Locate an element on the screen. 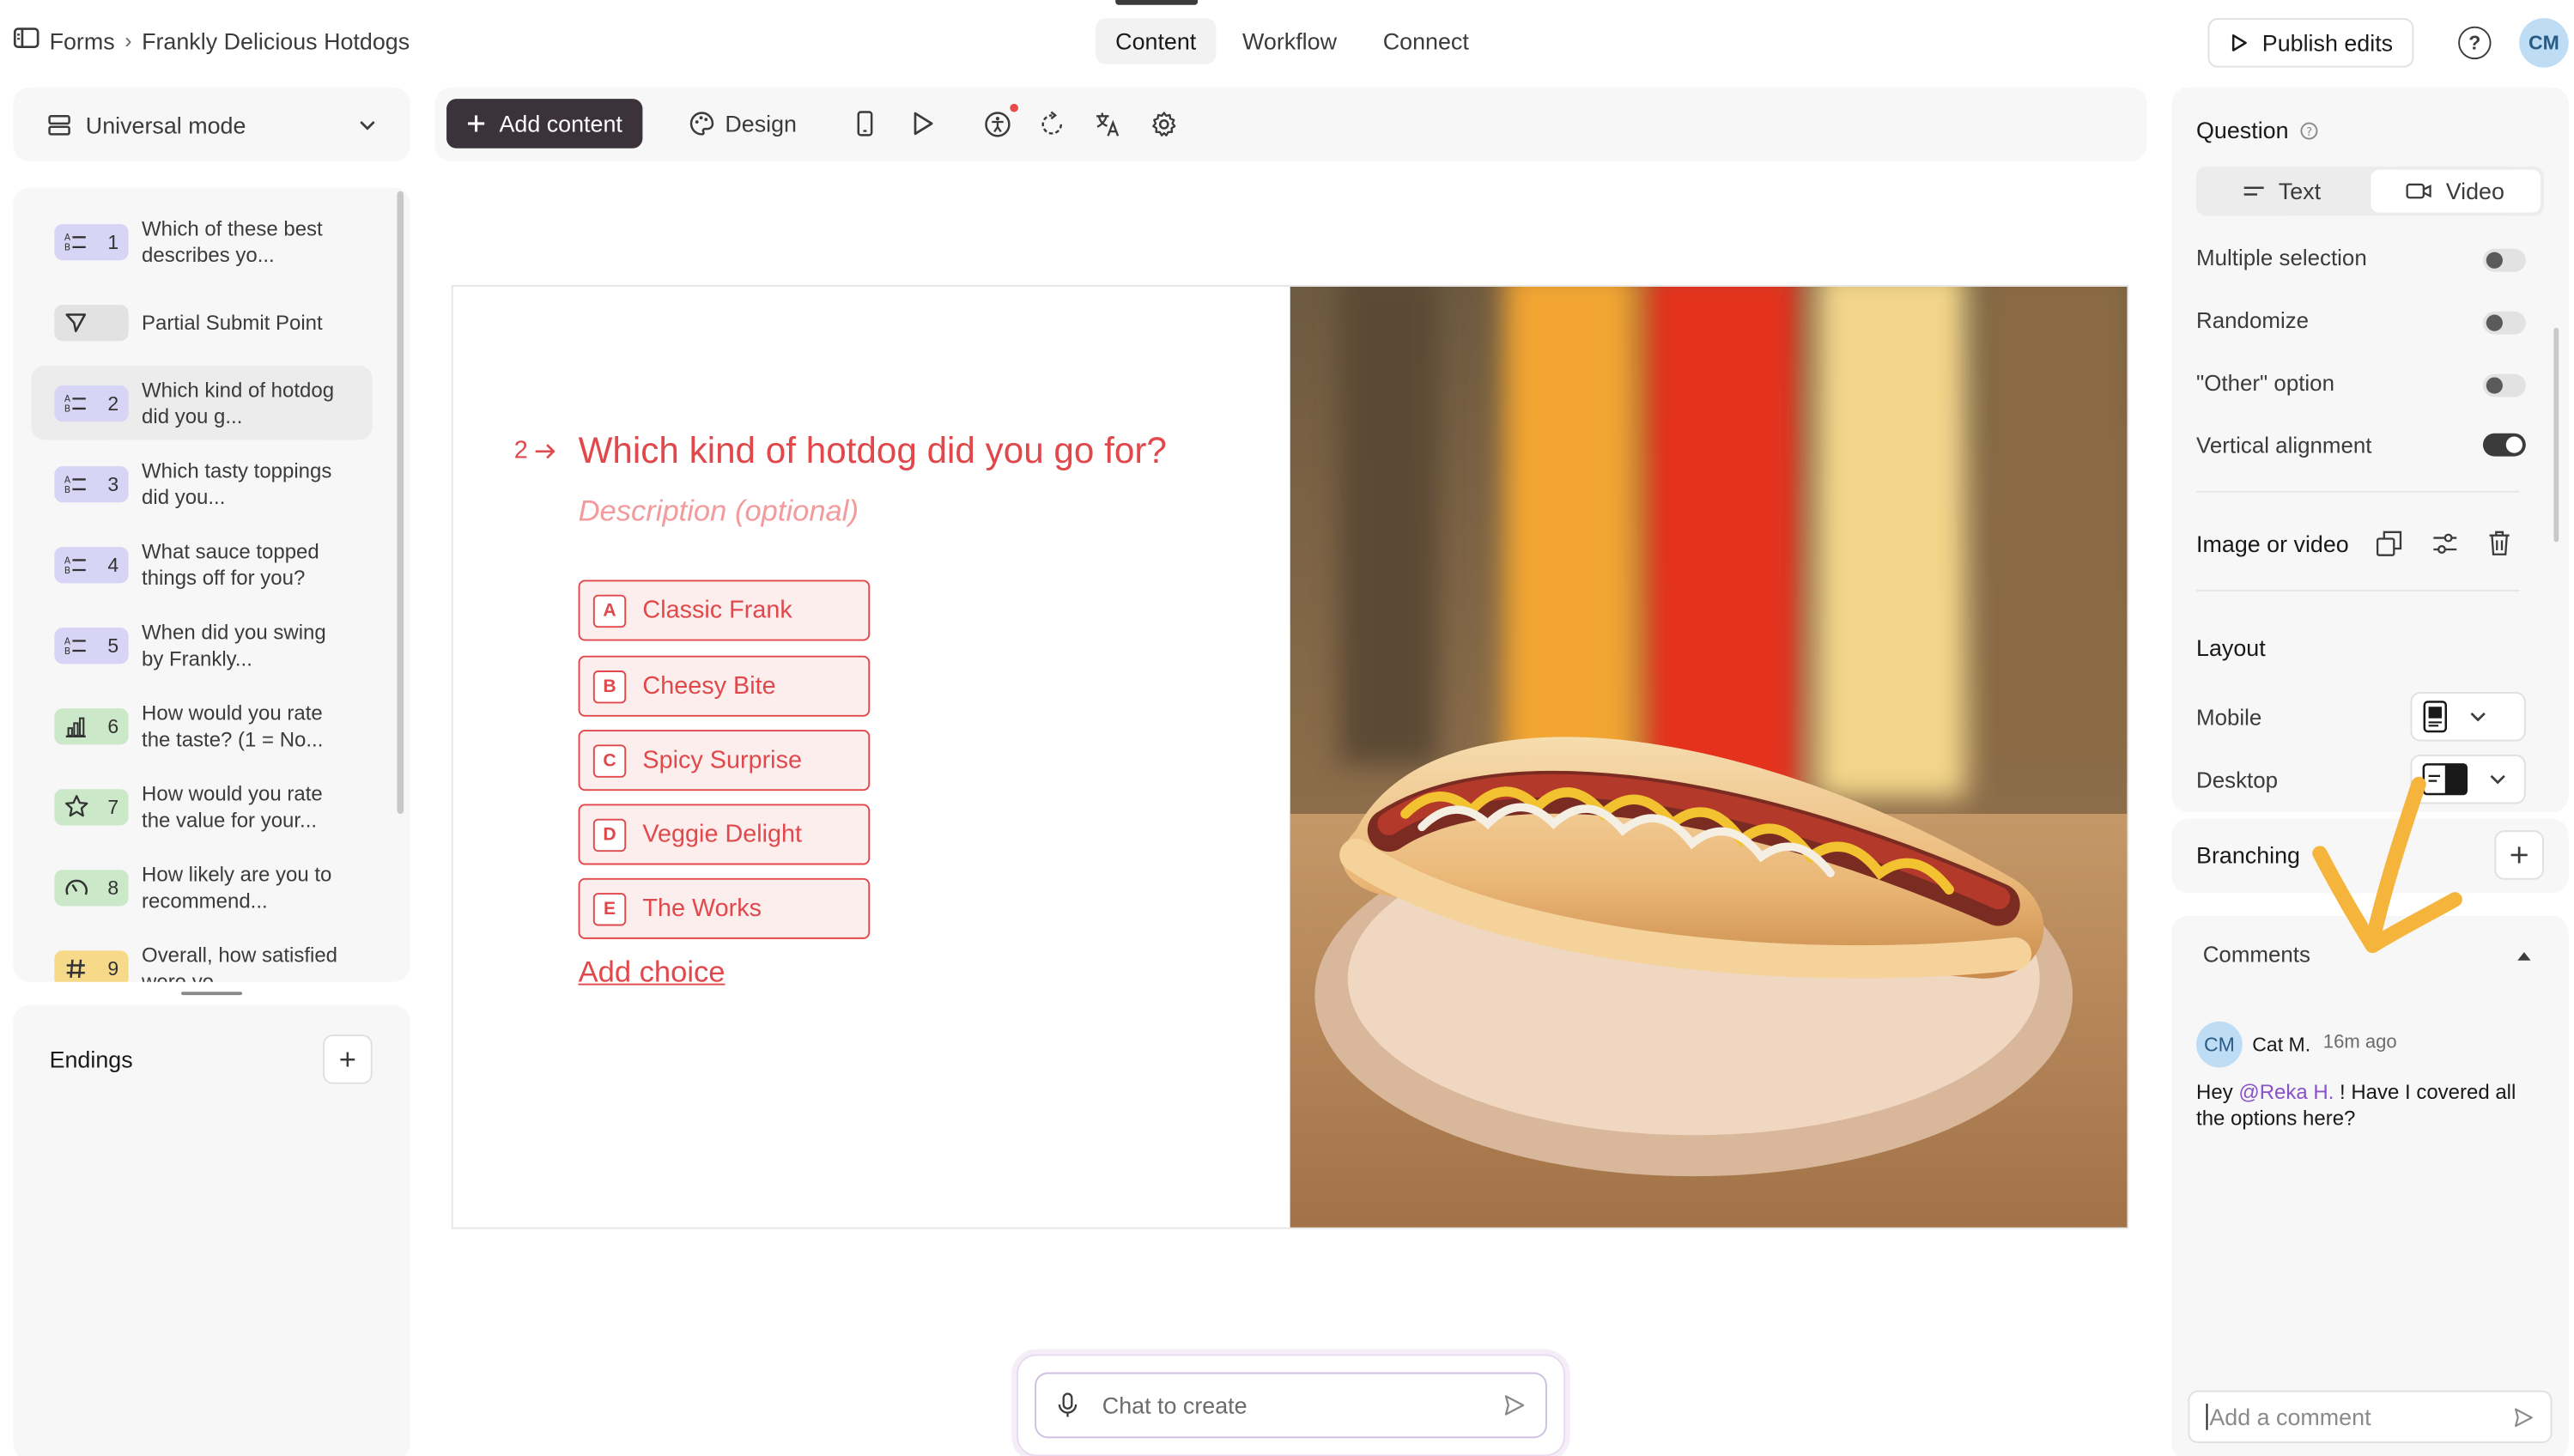 This screenshot has height=1456, width=2574. plus-icon: + is located at coordinates (347, 1059).